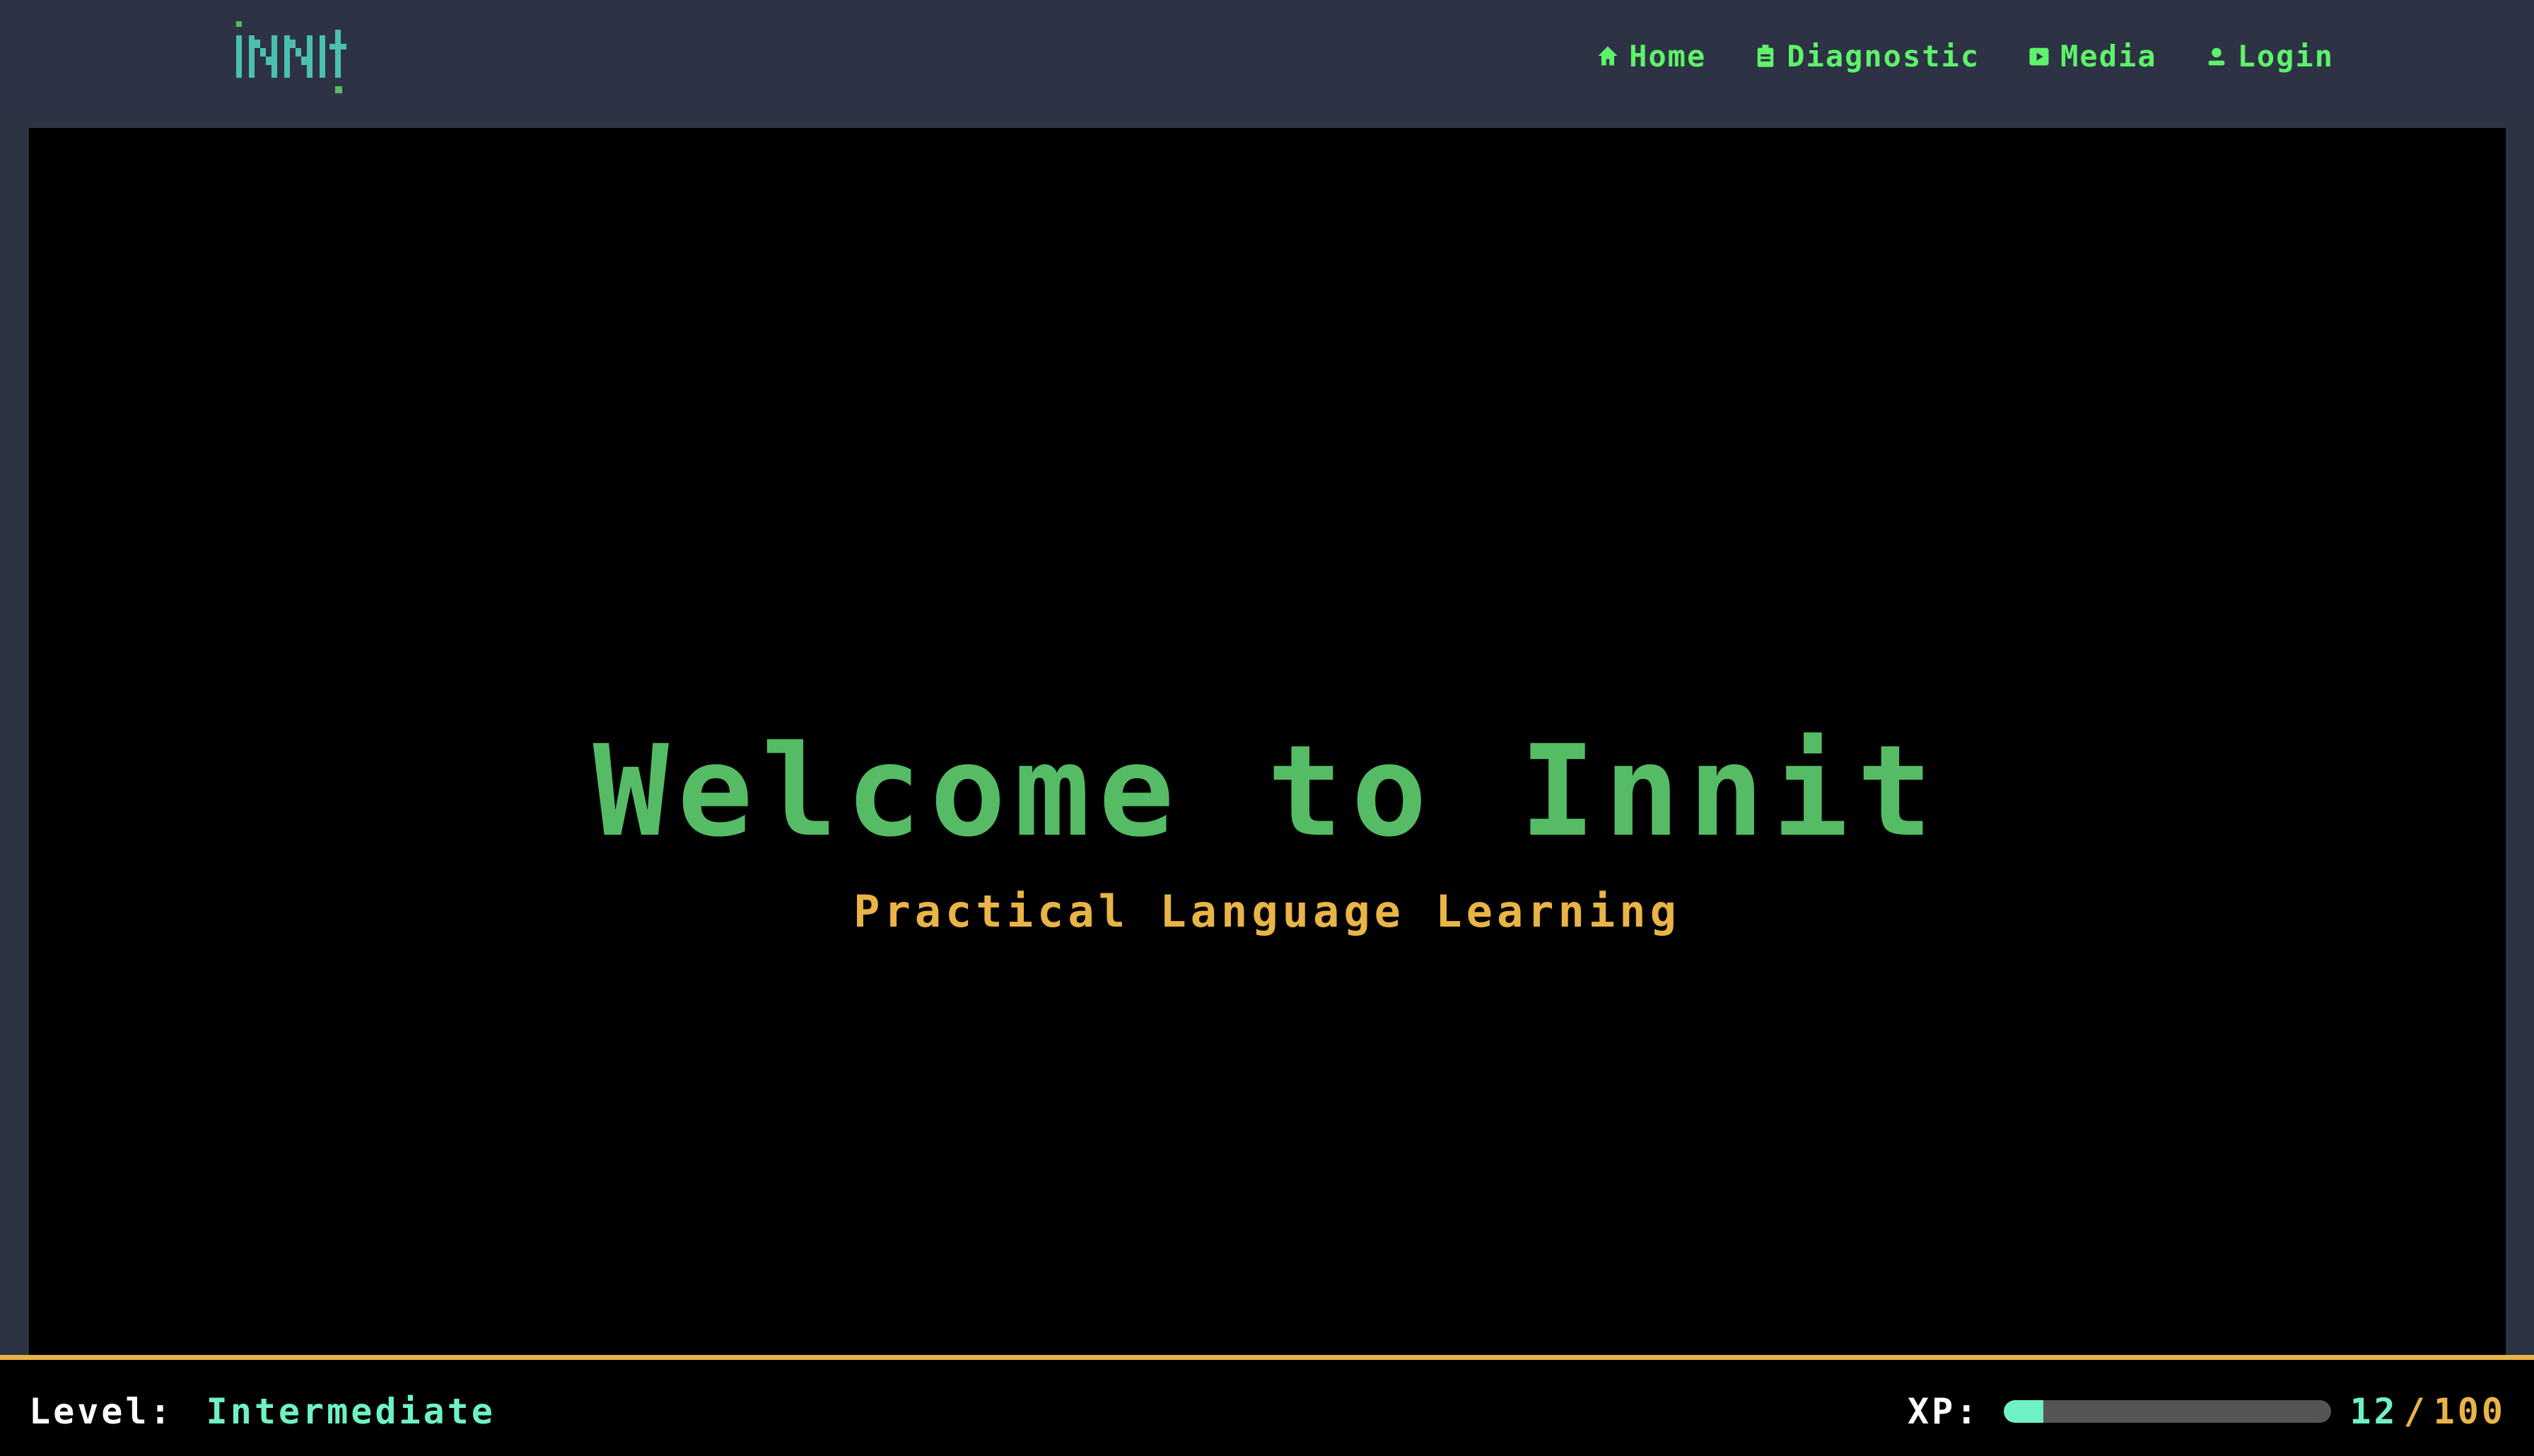 This screenshot has height=1456, width=2534. I want to click on level-value: Intermediate, so click(351, 1412).